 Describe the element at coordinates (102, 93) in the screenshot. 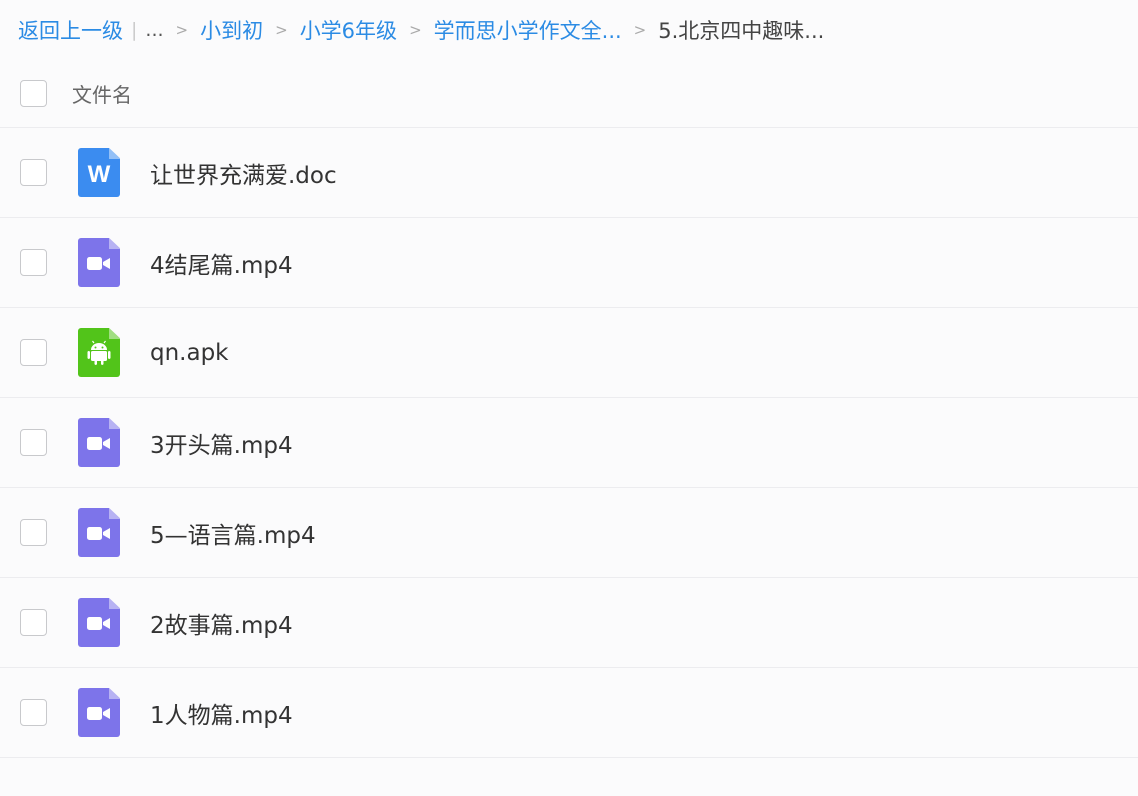

I see `column-header-filename: 文件名` at that location.